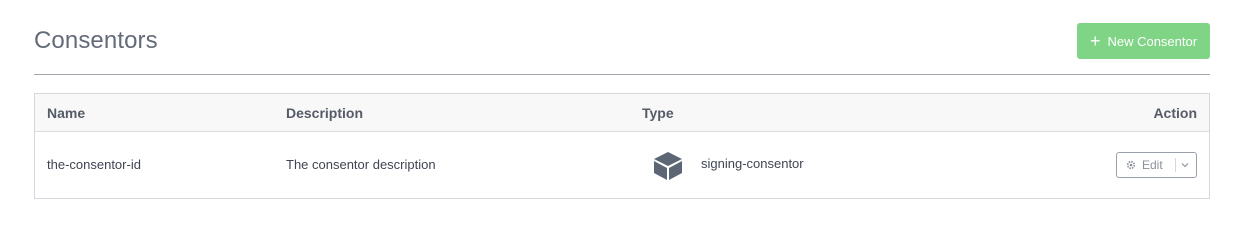 The height and width of the screenshot is (245, 1240). I want to click on page-title: Consentors, so click(96, 40).